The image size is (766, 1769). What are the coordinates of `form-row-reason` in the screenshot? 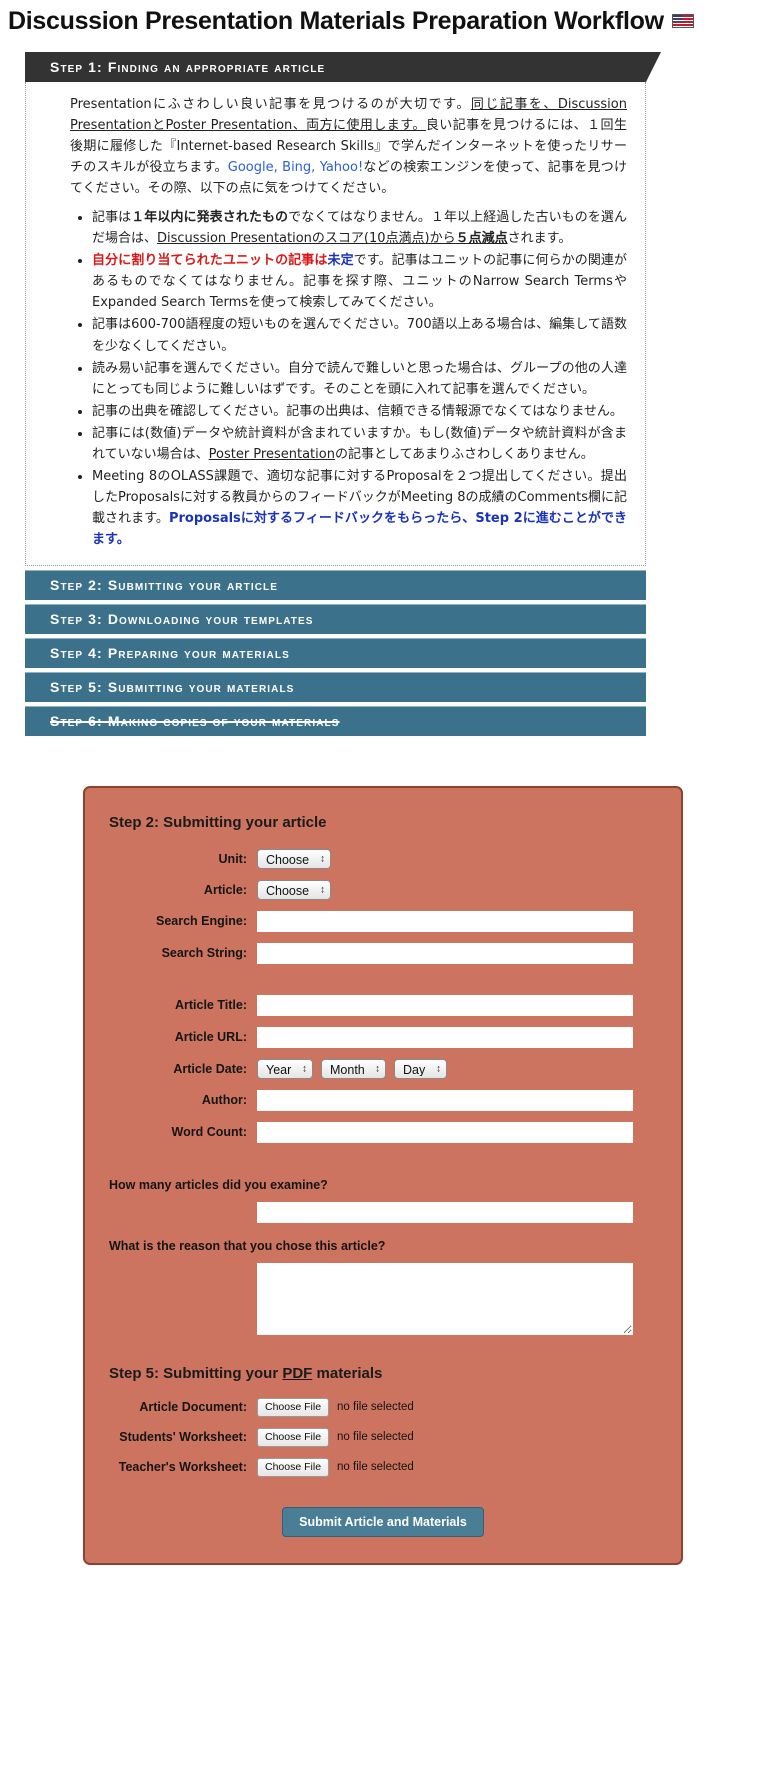 It's located at (383, 1298).